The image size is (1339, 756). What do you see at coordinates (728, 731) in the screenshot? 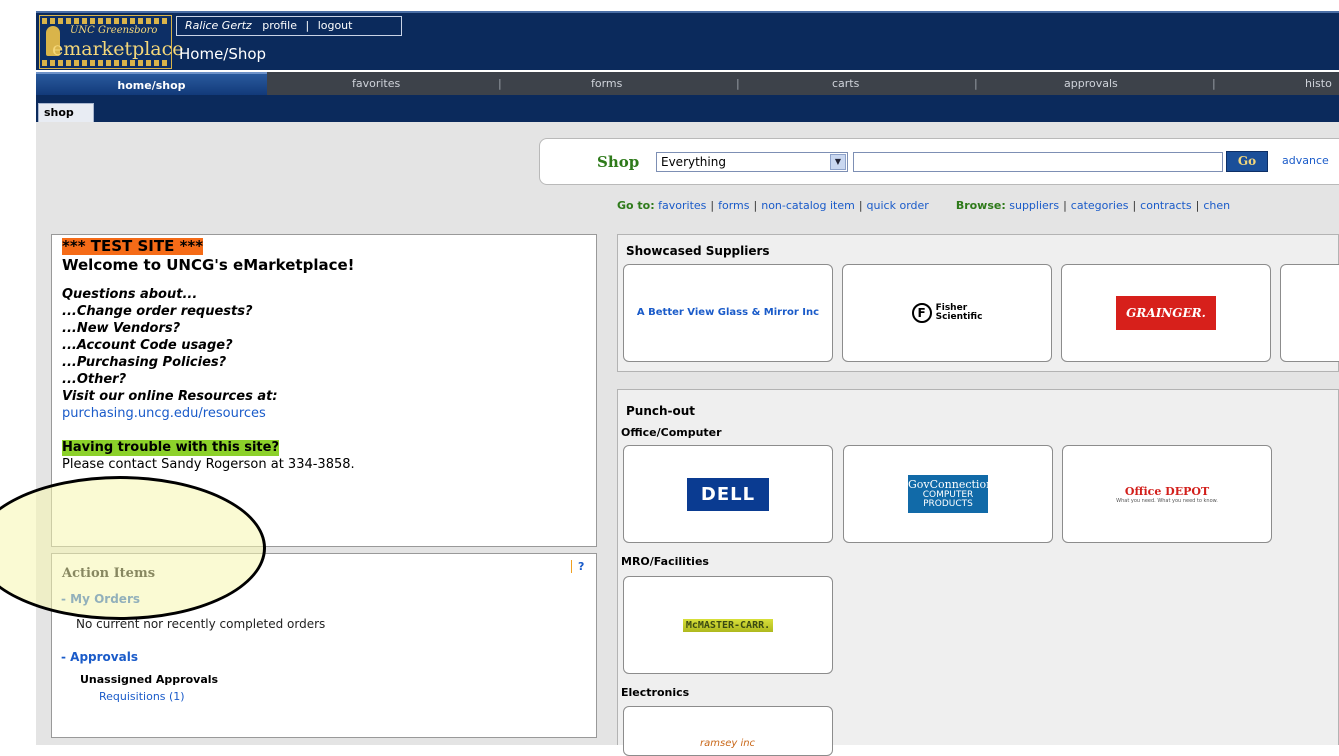
I see `punchout-card-ramsey: ramsey inc` at bounding box center [728, 731].